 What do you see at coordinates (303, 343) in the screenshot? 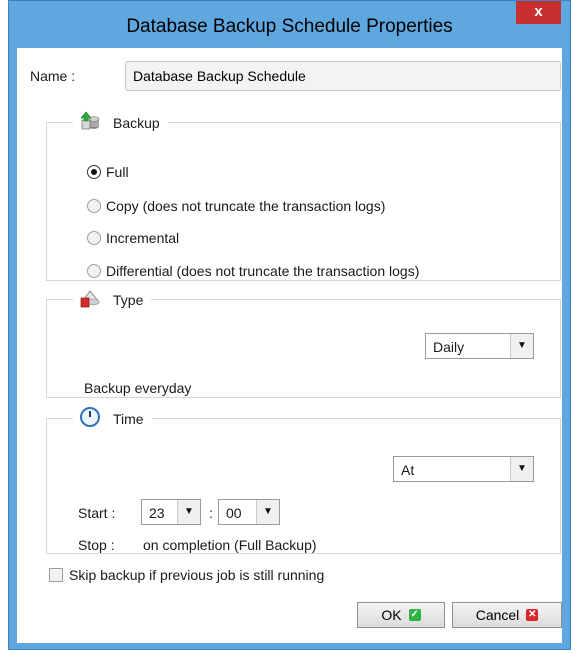
I see `type-group: Type Daily ▼ Backup everyday` at bounding box center [303, 343].